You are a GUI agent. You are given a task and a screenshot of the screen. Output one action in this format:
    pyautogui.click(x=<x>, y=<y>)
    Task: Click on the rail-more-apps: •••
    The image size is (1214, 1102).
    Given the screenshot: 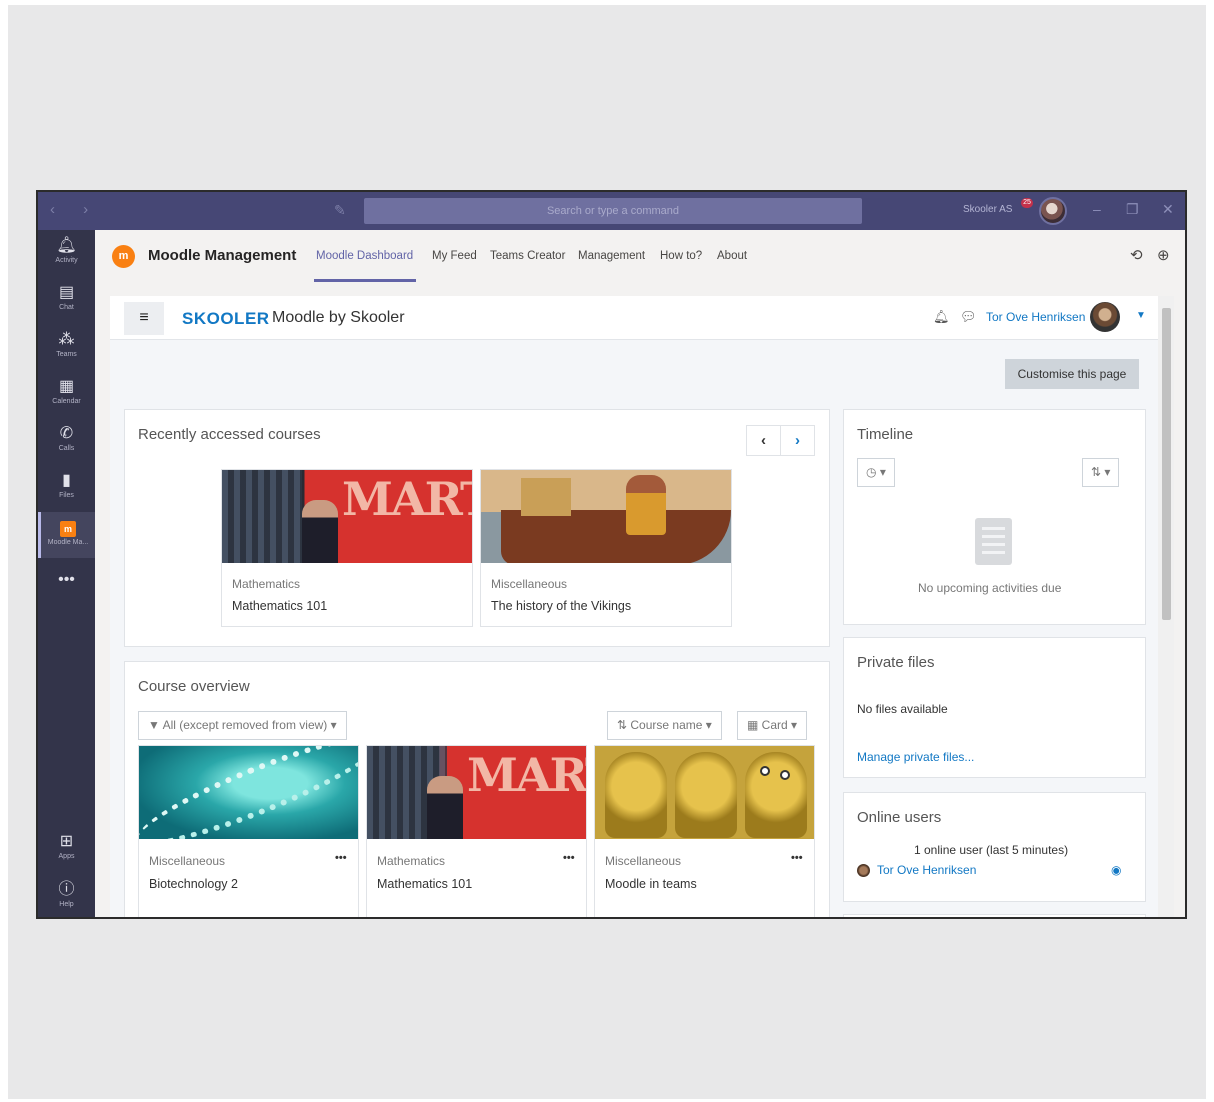 What is the action you would take?
    pyautogui.click(x=66, y=587)
    